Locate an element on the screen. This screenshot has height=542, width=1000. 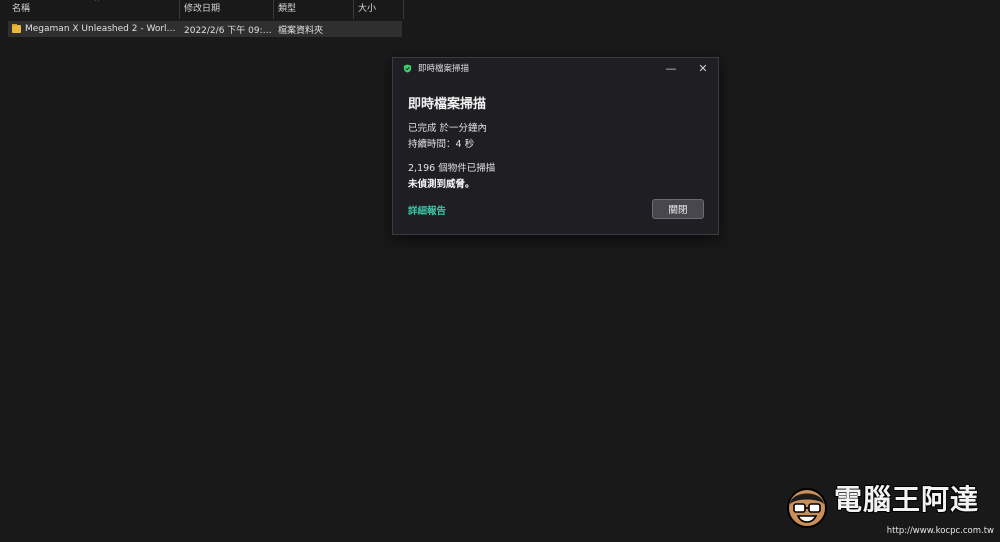
sort-ascending-icon: ^ is located at coordinates (97, 3).